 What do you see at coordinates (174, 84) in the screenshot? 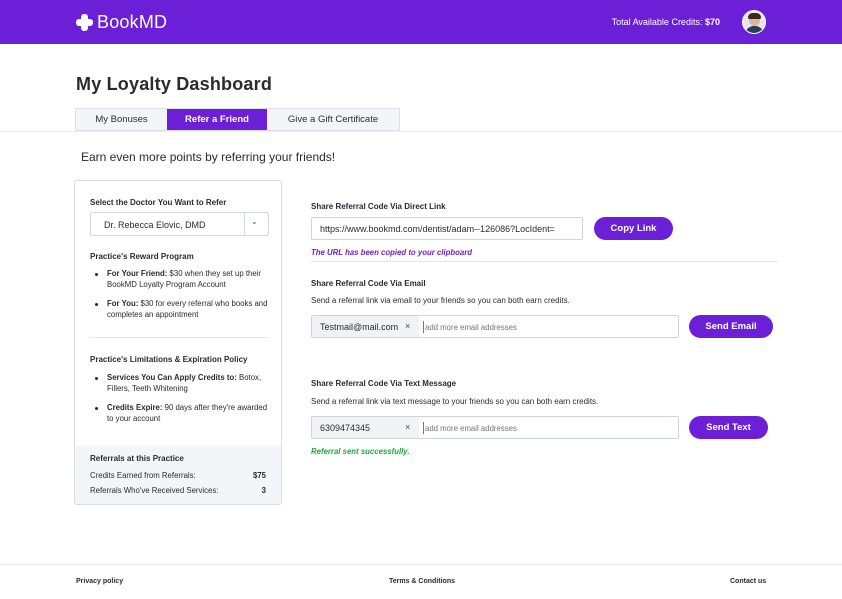
I see `page-title: My Loyalty Dashboard` at bounding box center [174, 84].